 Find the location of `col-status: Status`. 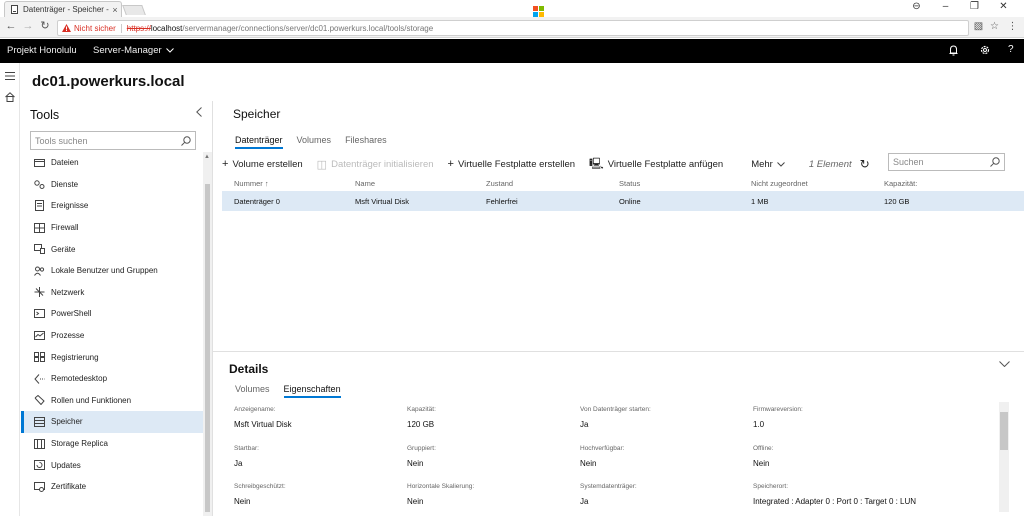

col-status: Status is located at coordinates (685, 183).